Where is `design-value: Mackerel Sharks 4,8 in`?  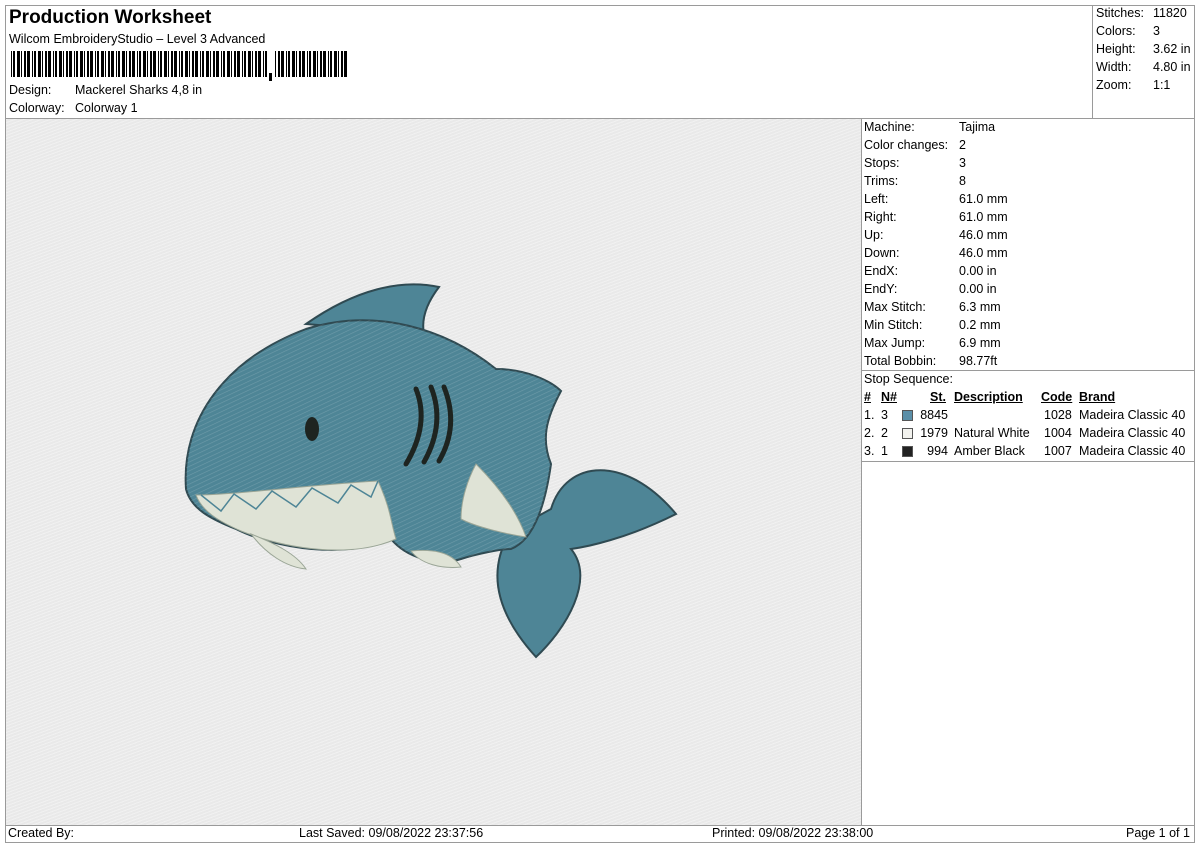 design-value: Mackerel Sharks 4,8 in is located at coordinates (139, 90).